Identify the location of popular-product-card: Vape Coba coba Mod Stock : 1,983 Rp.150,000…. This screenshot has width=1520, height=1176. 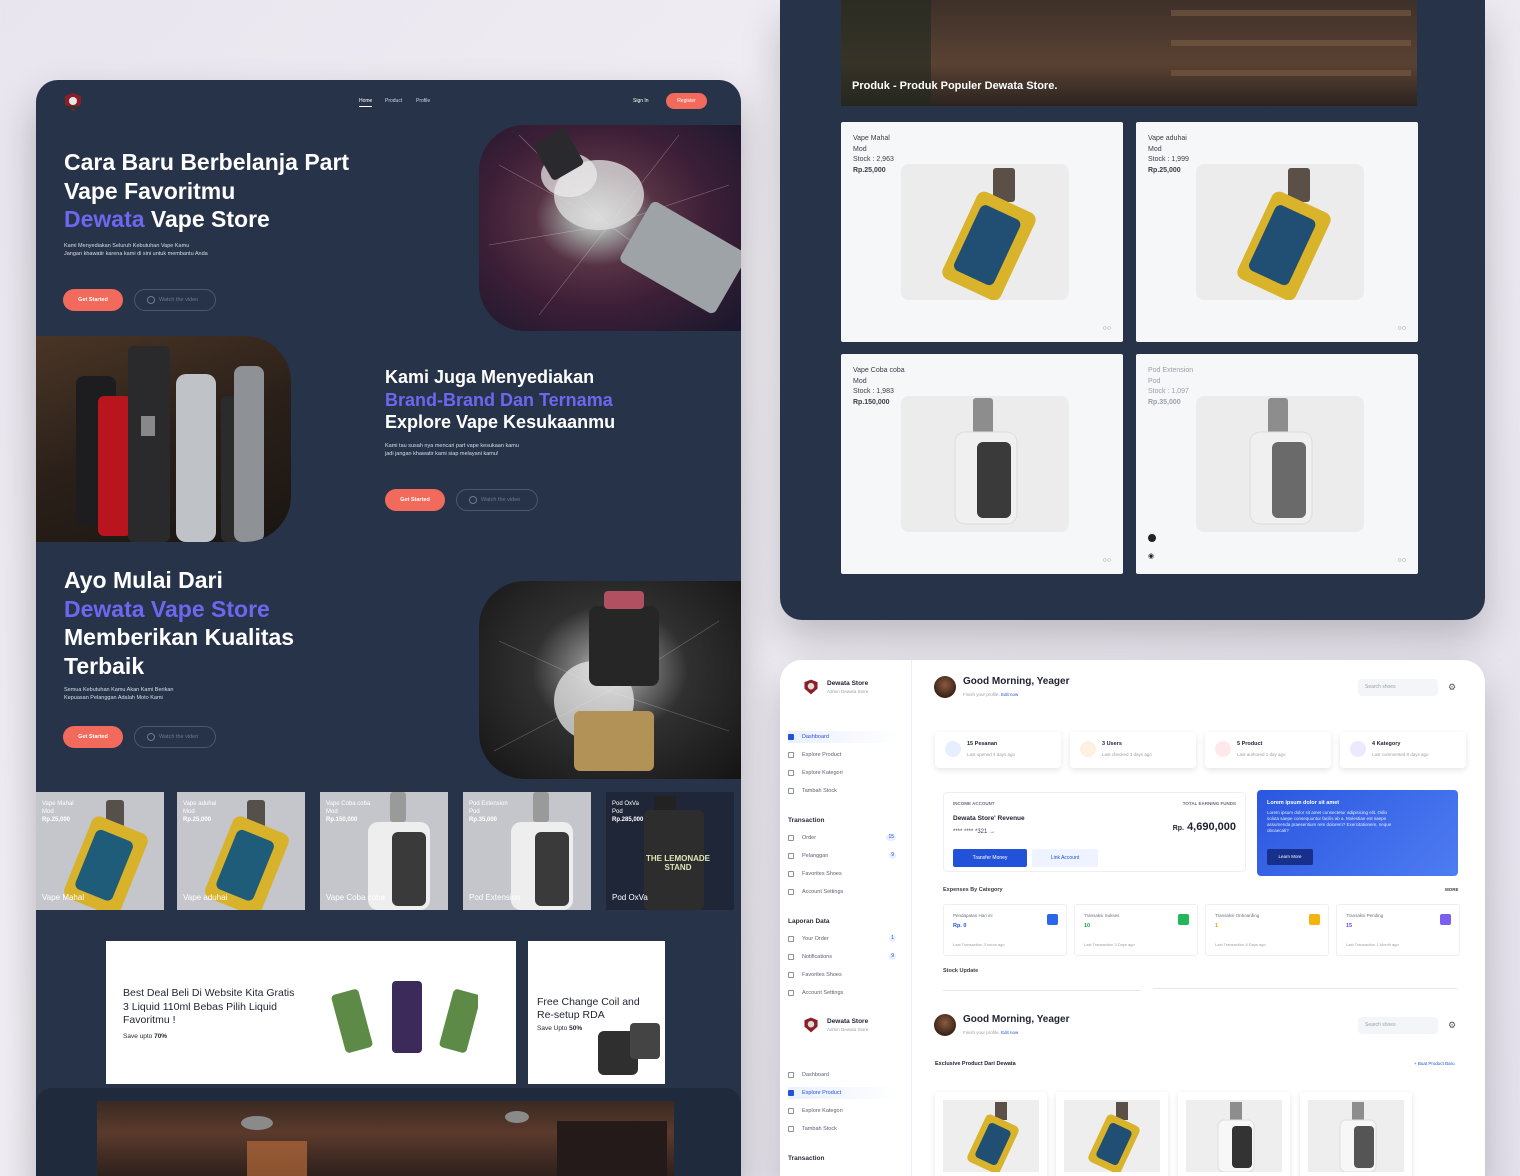
(982, 464).